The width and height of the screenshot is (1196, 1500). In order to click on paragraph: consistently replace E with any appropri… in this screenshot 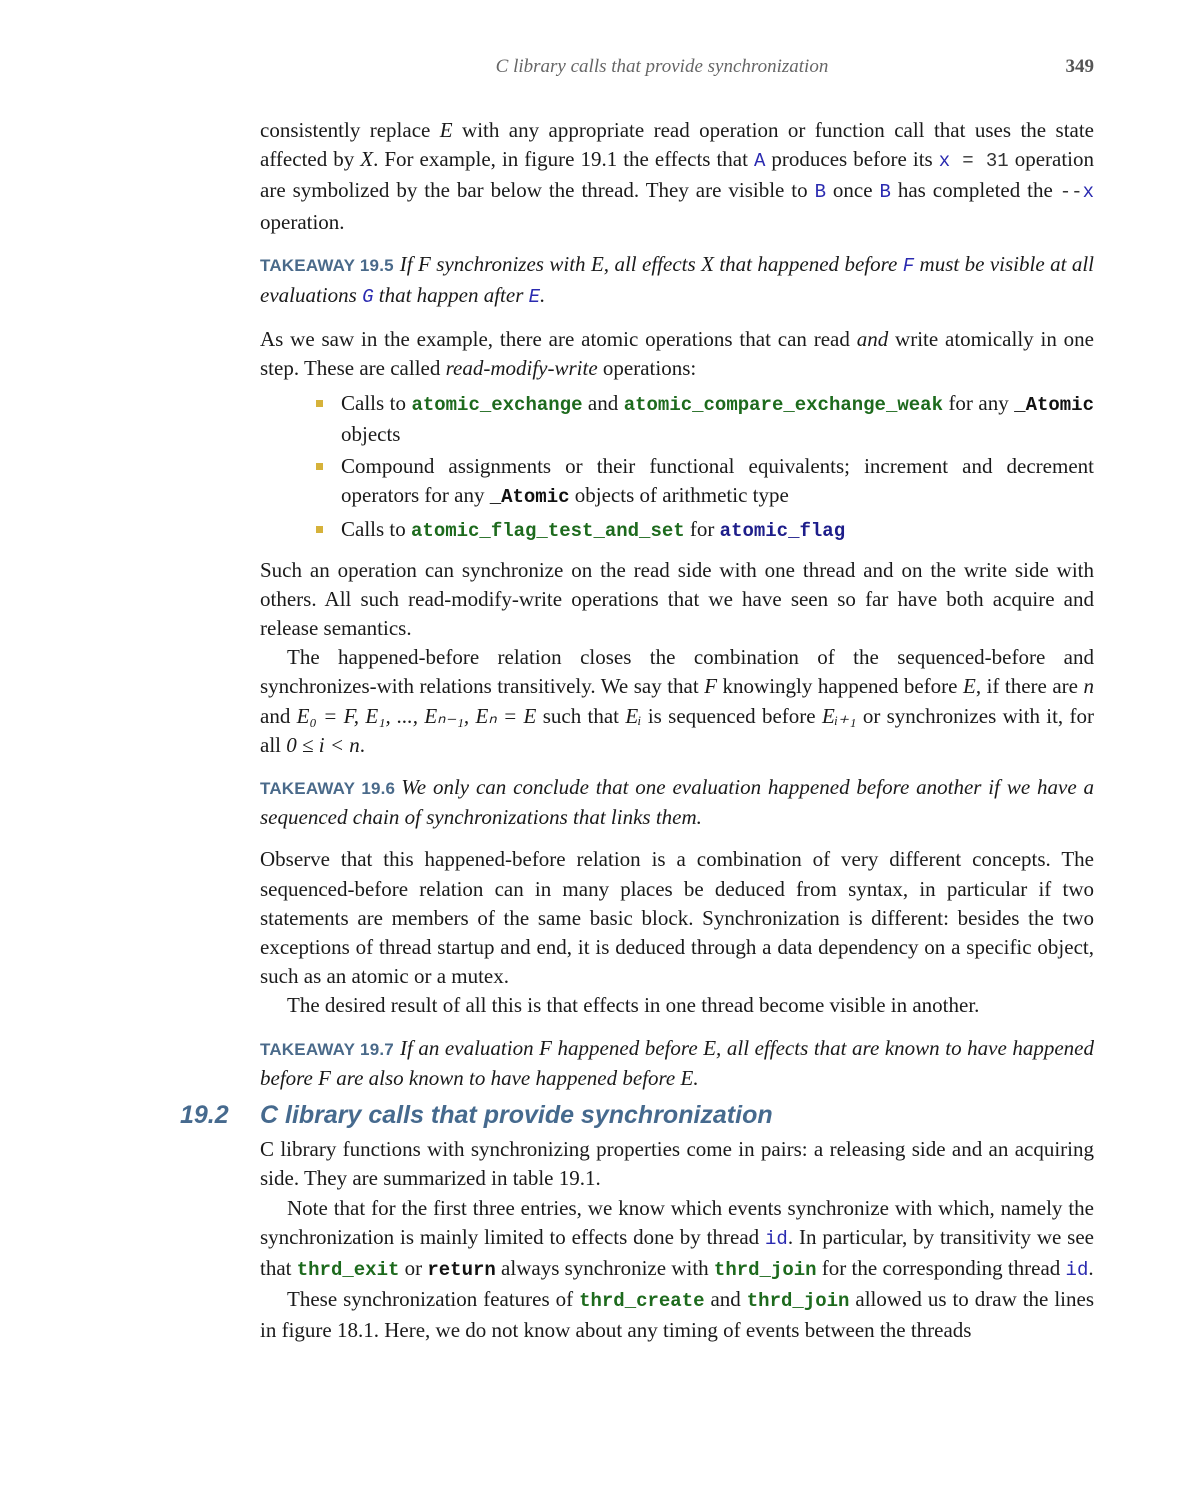, I will do `click(677, 176)`.